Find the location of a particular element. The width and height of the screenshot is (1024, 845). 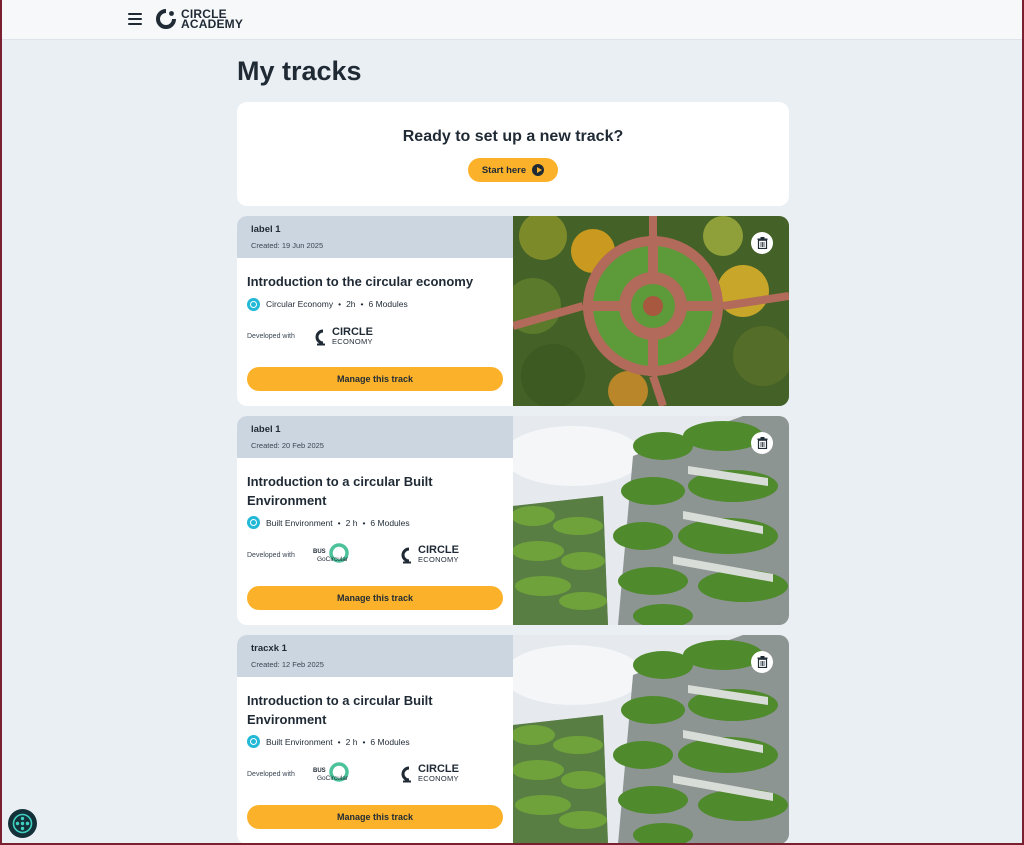

helper-icon is located at coordinates (22, 823).